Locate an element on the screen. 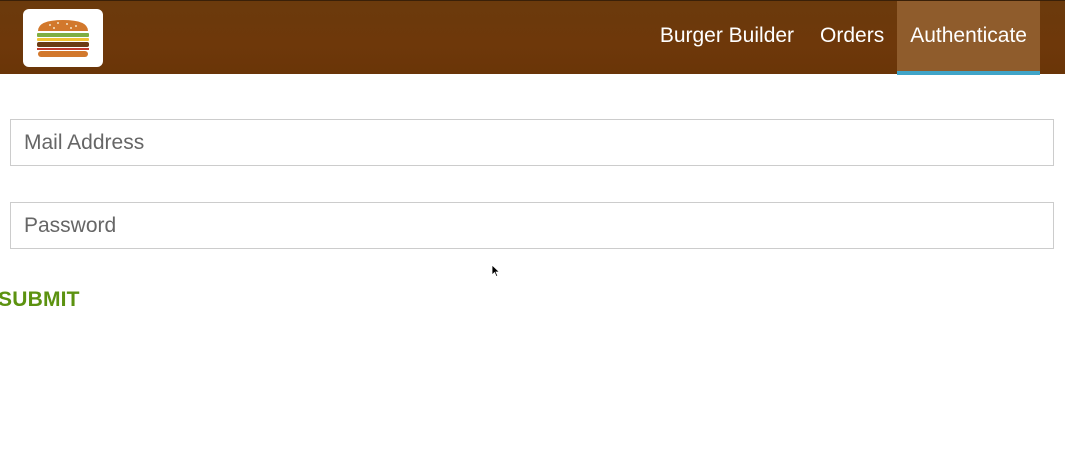  main-navigation: Burger Builder Orders Authenticate is located at coordinates (843, 38).